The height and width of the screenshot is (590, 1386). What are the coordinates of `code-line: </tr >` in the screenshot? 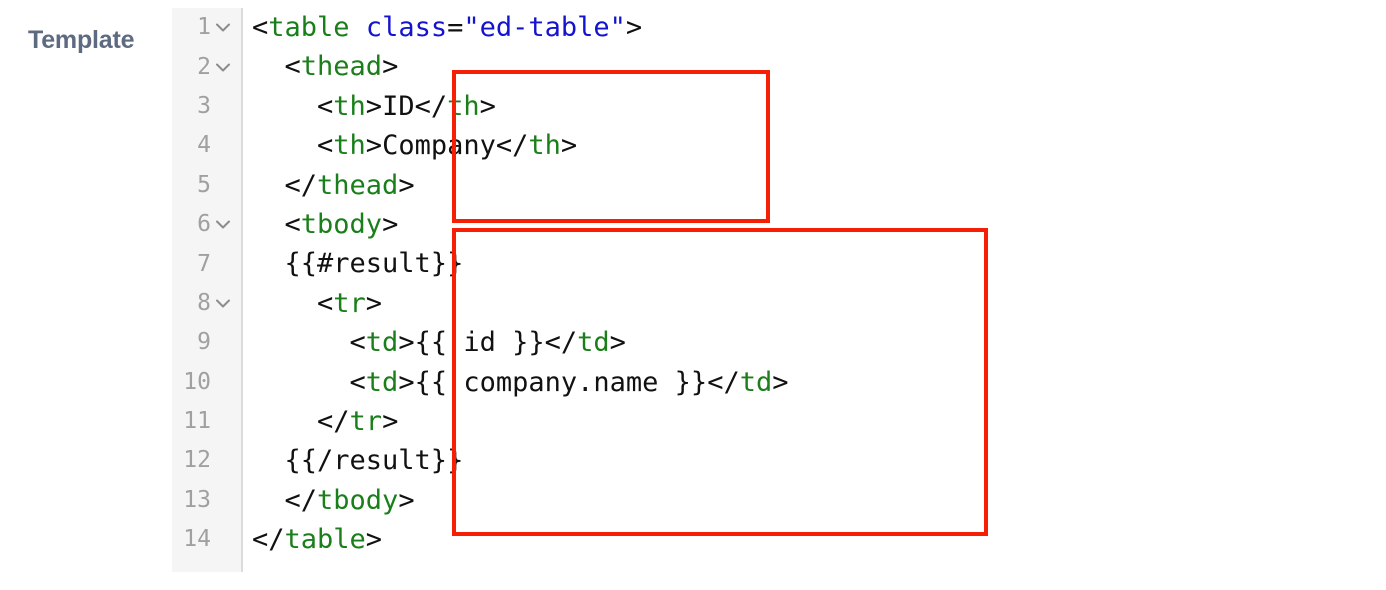 It's located at (803, 421).